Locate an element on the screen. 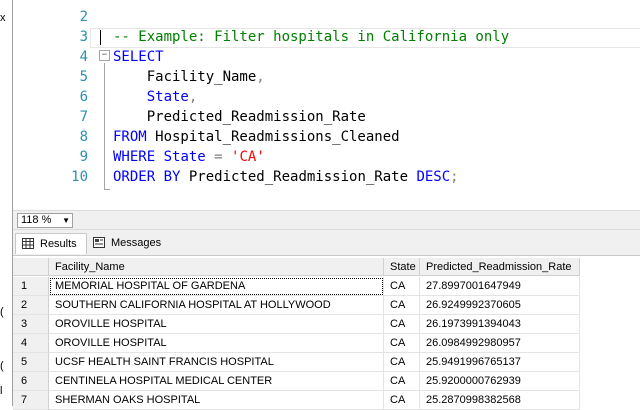 The width and height of the screenshot is (640, 410). results-tab-strip: Results Messages is located at coordinates (326, 242).